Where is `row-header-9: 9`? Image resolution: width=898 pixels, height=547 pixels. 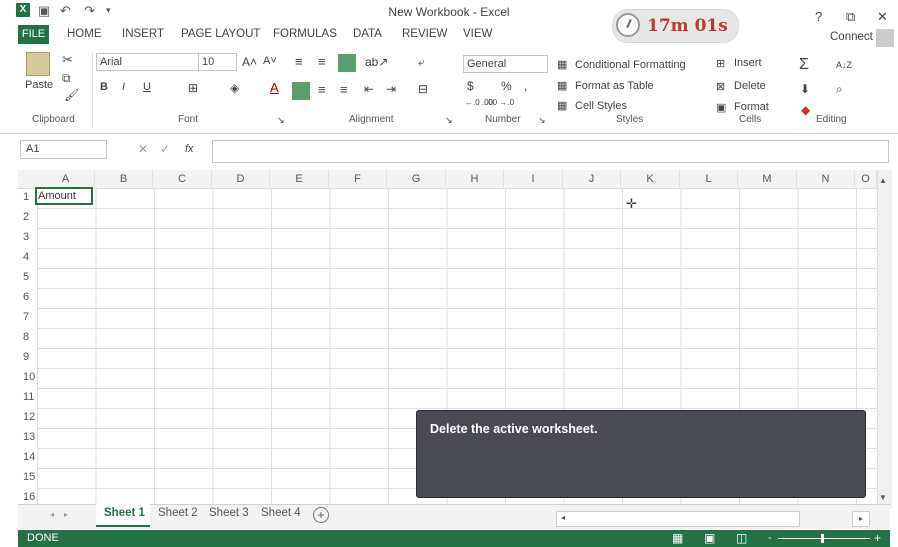 row-header-9: 9 is located at coordinates (27, 357).